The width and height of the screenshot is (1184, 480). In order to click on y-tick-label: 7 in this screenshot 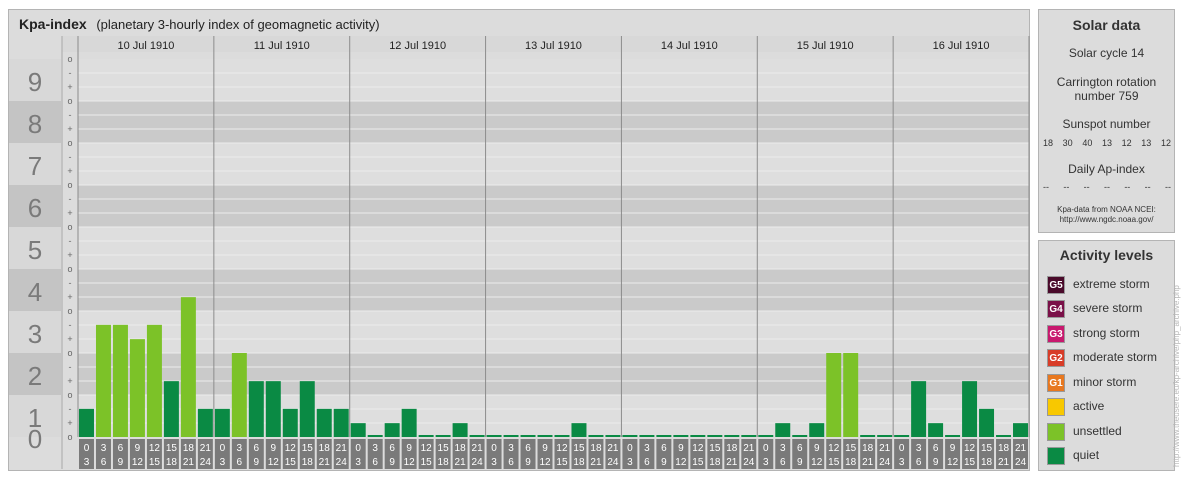, I will do `click(35, 166)`.